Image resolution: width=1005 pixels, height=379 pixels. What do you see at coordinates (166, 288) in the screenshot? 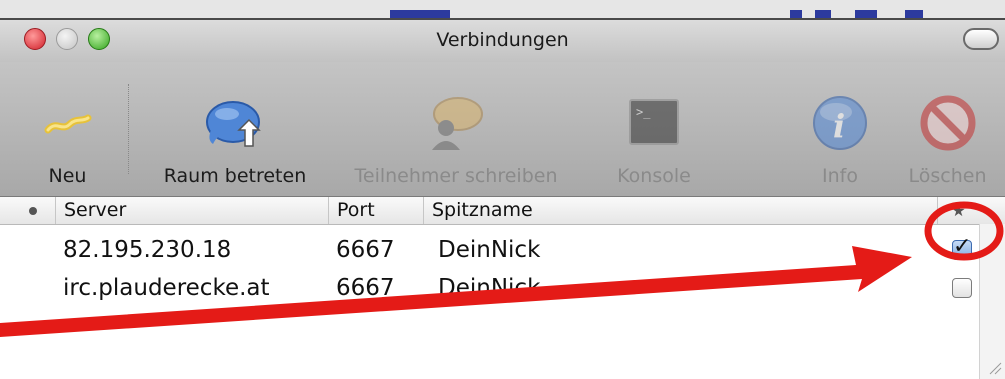
I see `server-cell: irc.plauderecke.at` at bounding box center [166, 288].